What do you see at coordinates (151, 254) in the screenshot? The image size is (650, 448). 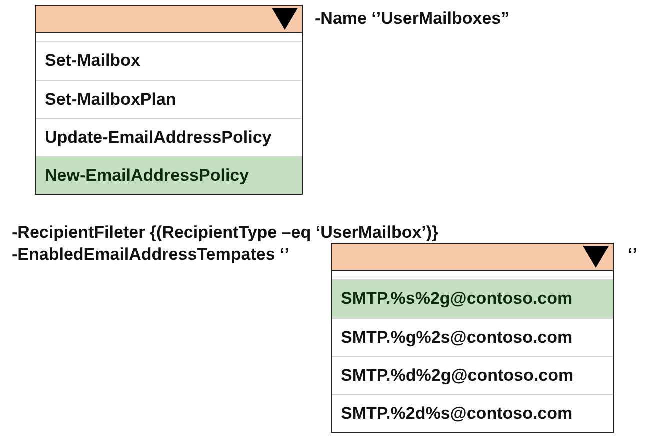 I see `templates-label: -EnabledEmailAddressTempates ‘’` at bounding box center [151, 254].